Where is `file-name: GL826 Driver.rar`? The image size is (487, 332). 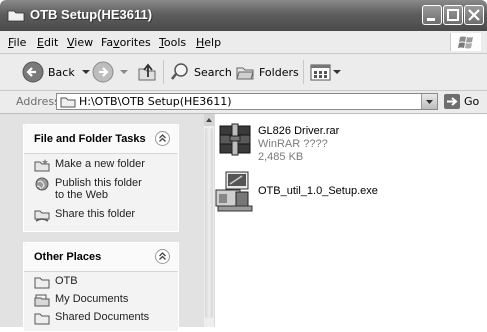 file-name: GL826 Driver.rar is located at coordinates (299, 131).